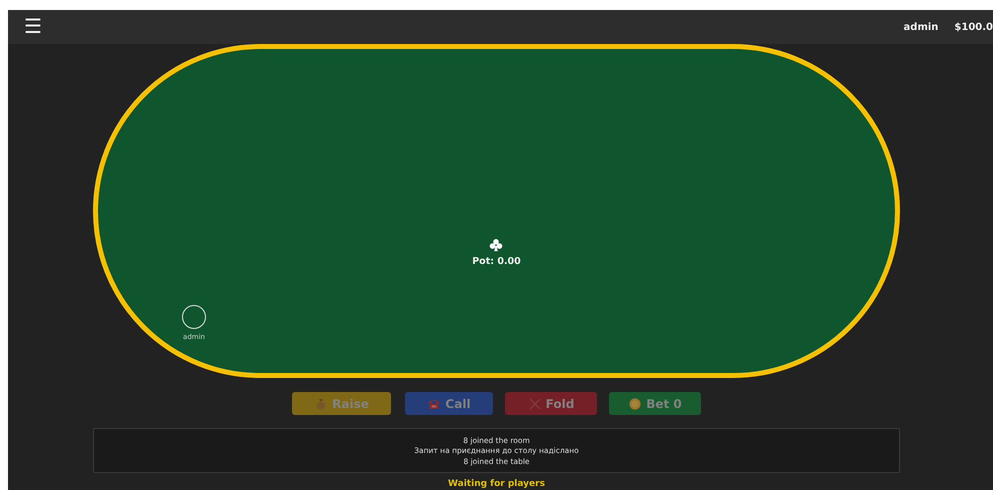 The height and width of the screenshot is (490, 993). What do you see at coordinates (194, 317) in the screenshot?
I see `seat-circle` at bounding box center [194, 317].